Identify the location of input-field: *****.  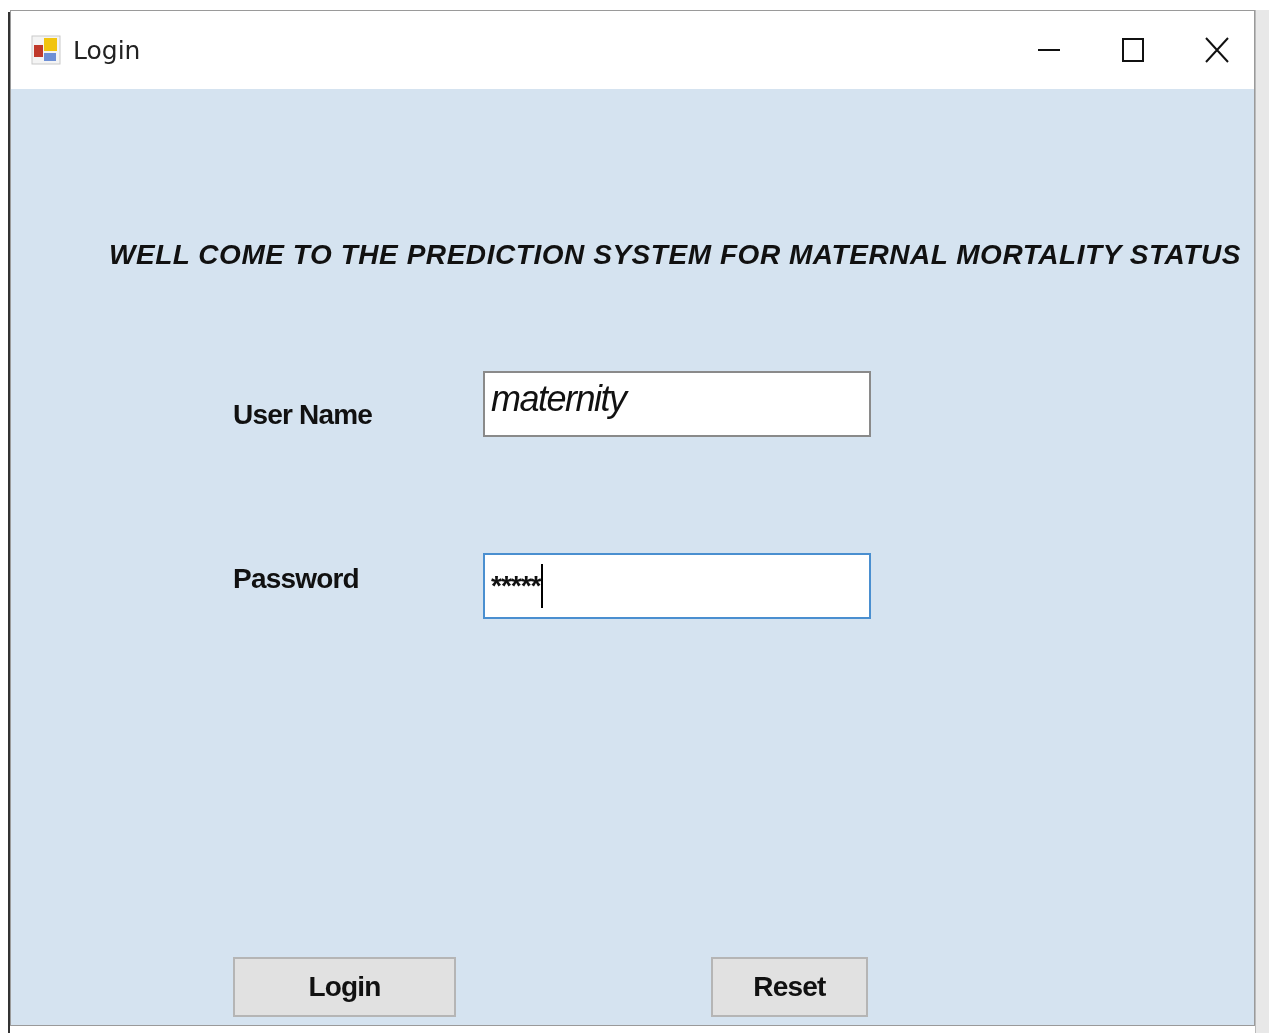
(677, 586).